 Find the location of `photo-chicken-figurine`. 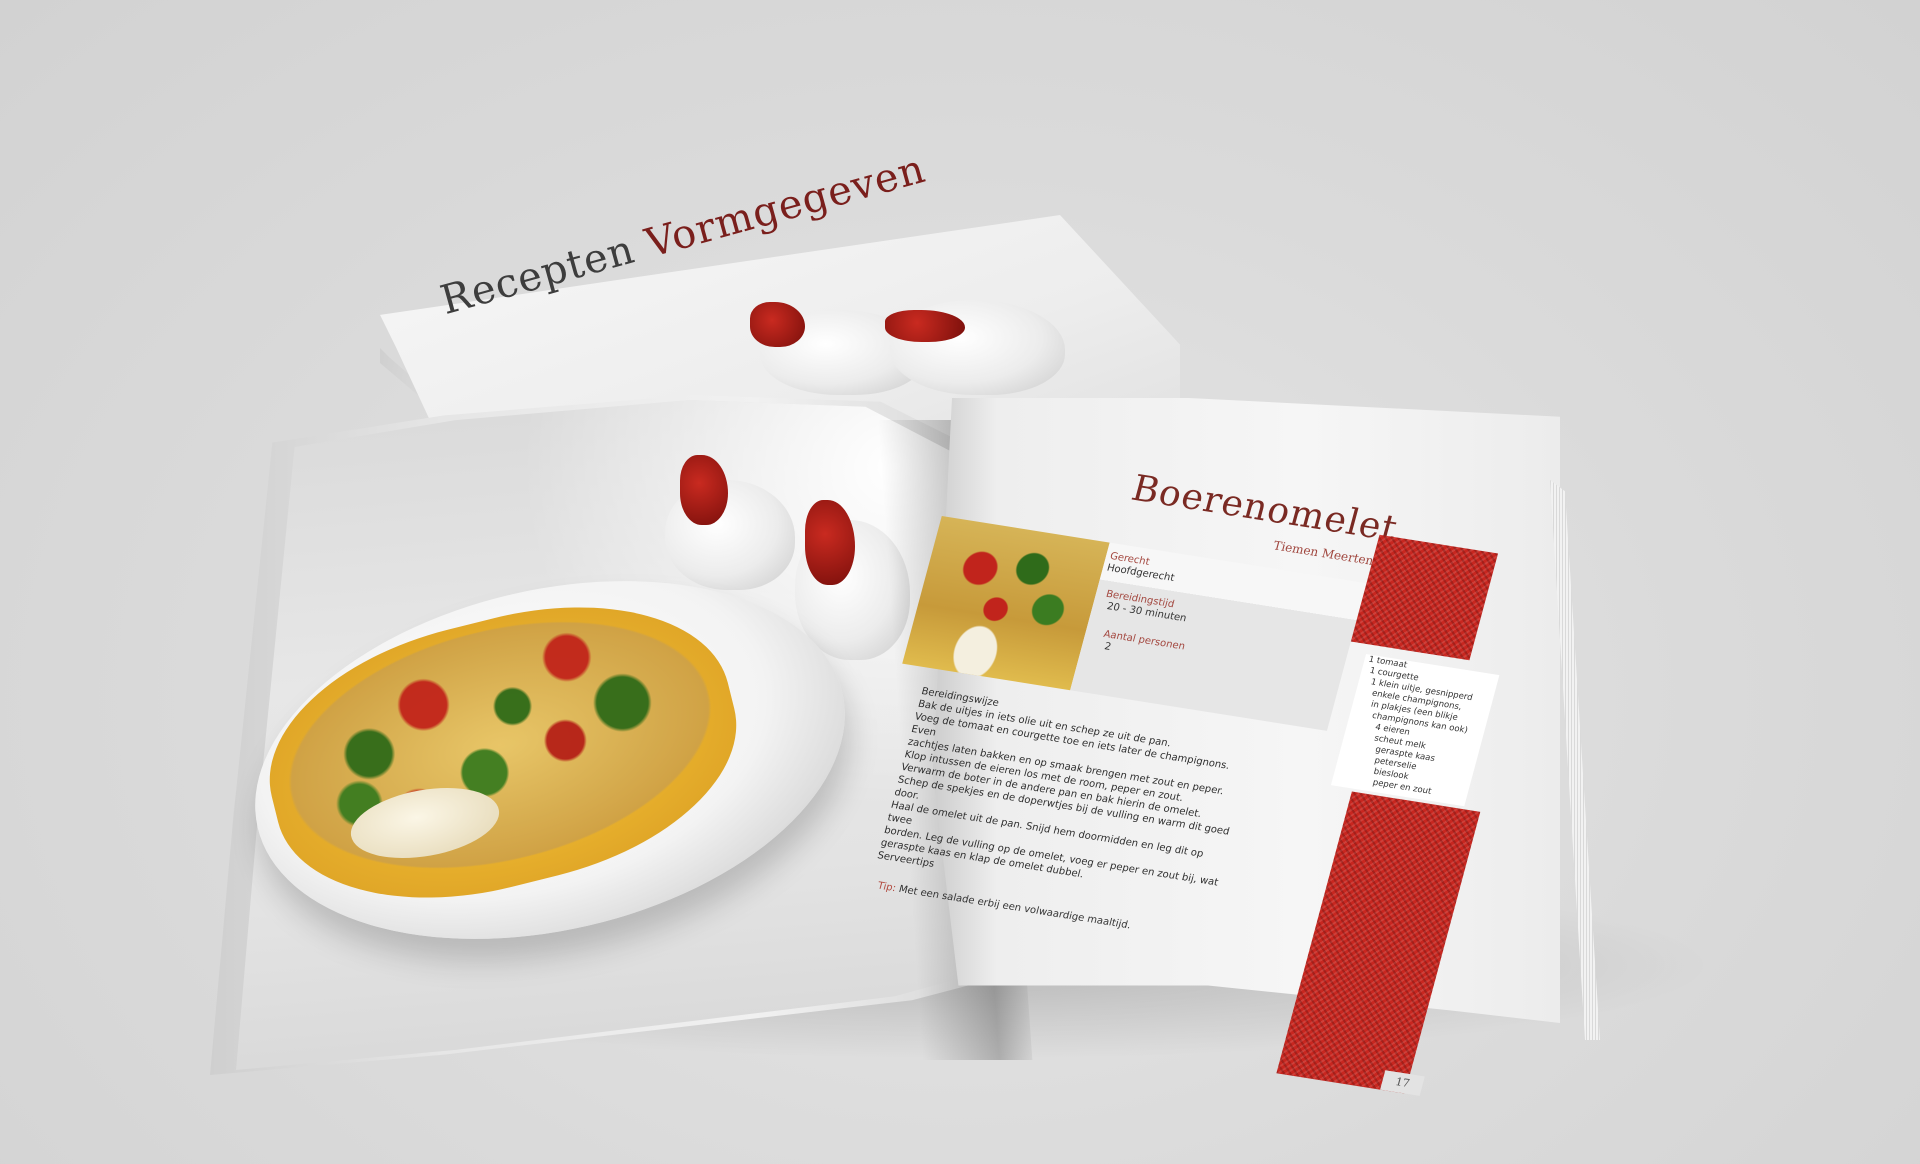

photo-chicken-figurine is located at coordinates (730, 522).